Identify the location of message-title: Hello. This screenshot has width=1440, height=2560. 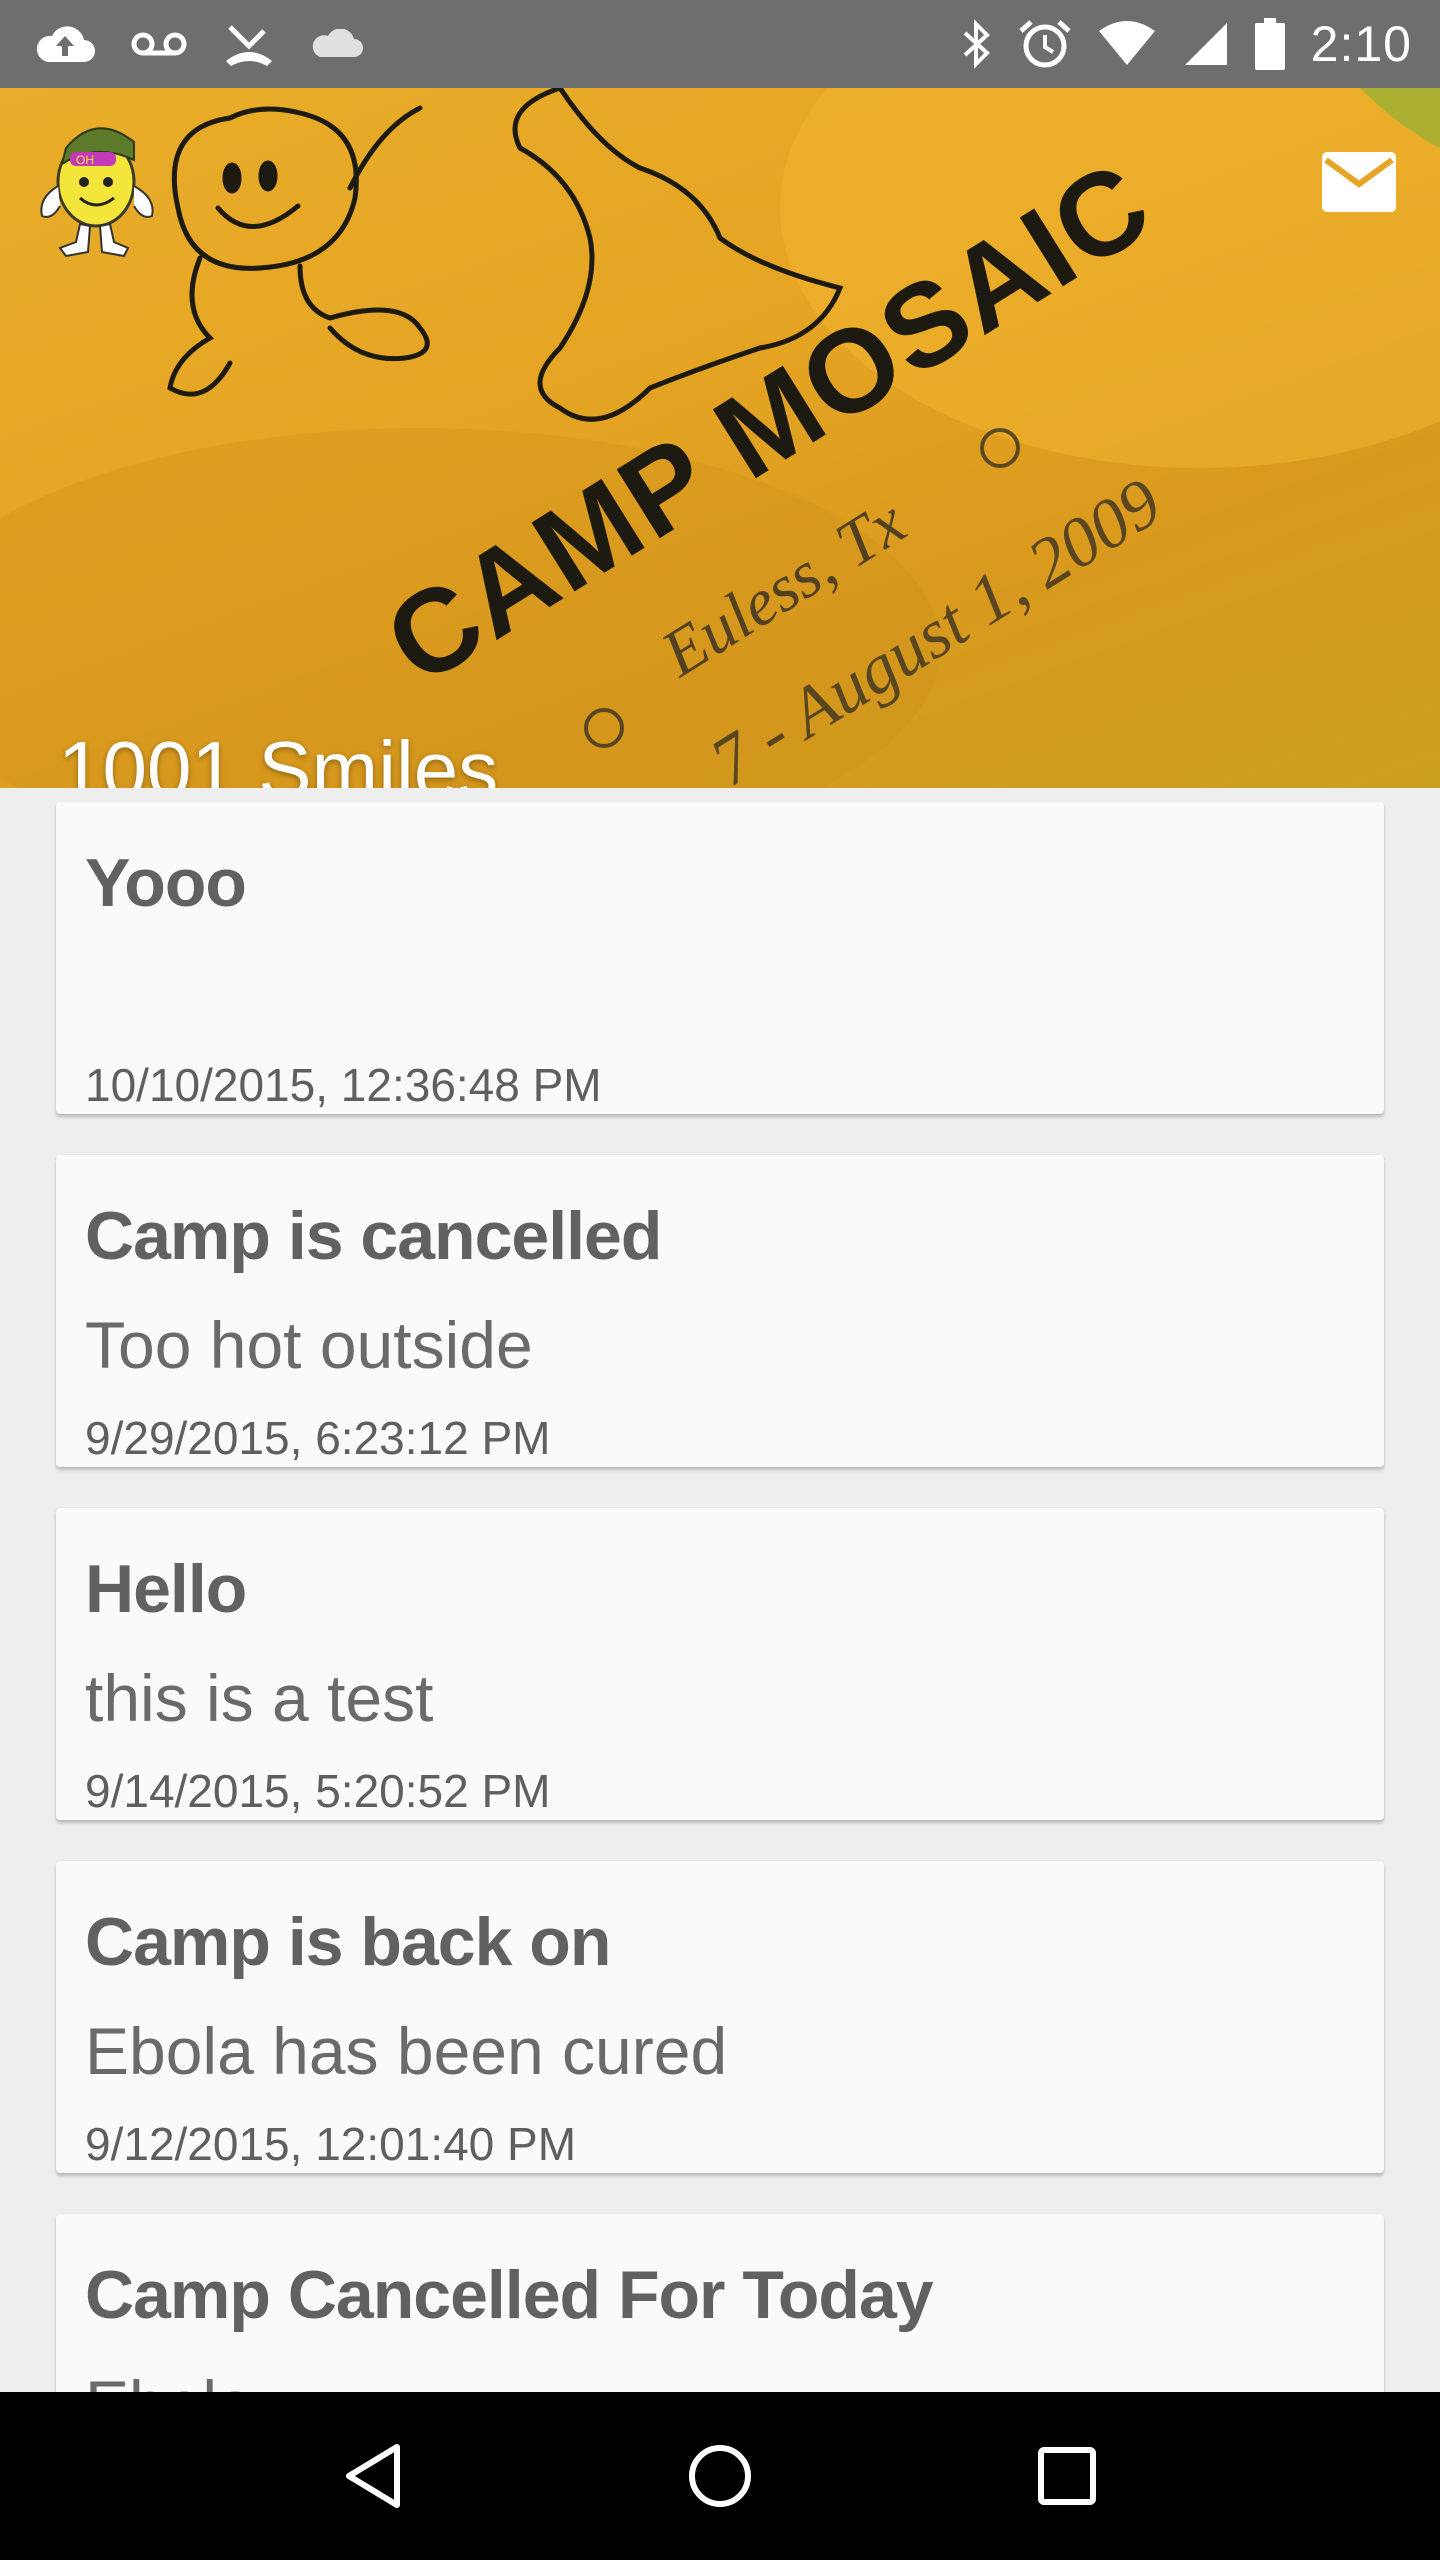
(166, 1589).